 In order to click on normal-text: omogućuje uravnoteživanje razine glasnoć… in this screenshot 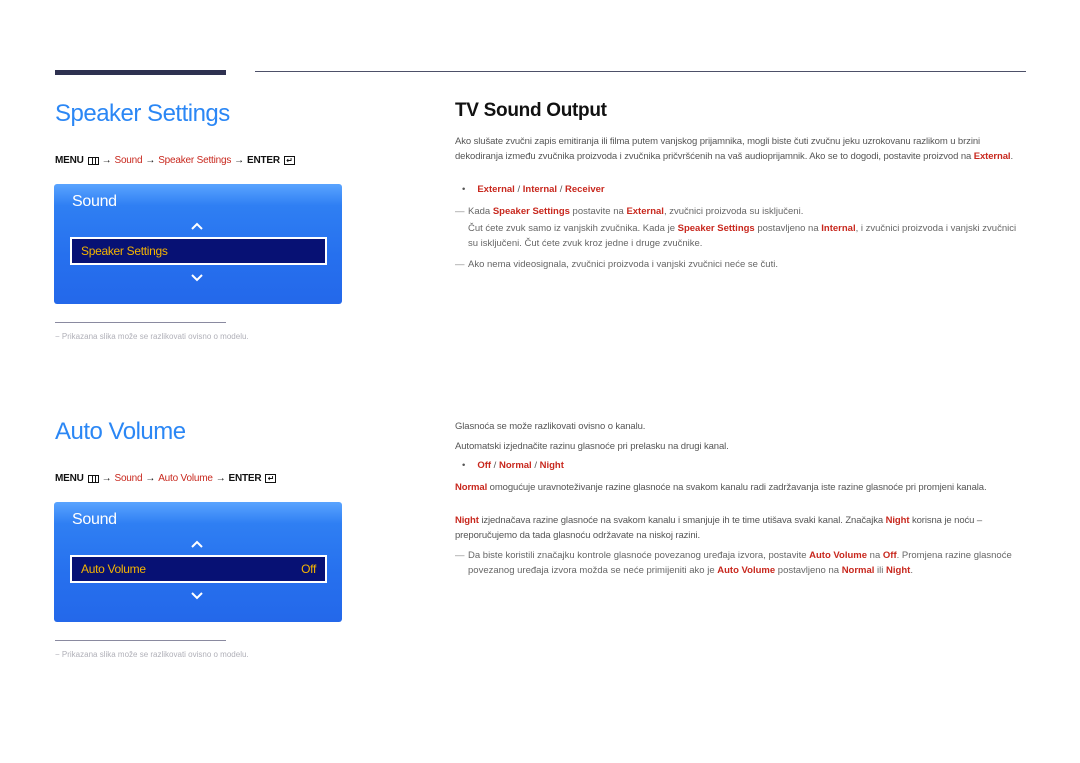, I will do `click(737, 487)`.